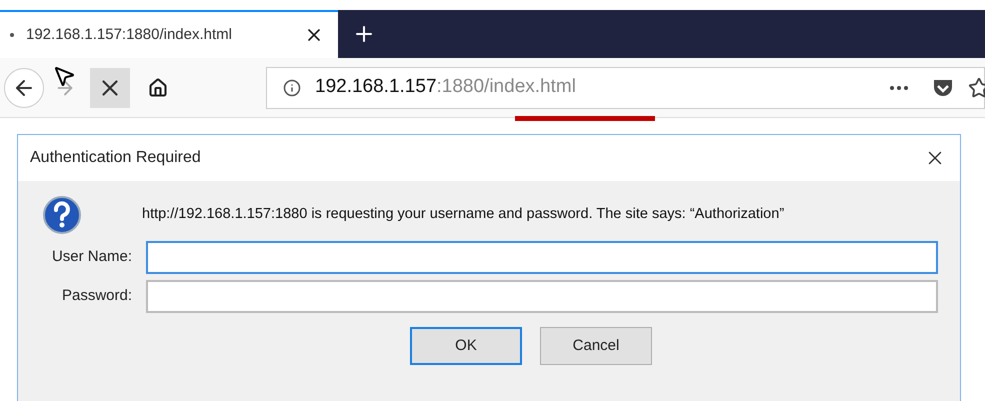 Image resolution: width=985 pixels, height=401 pixels. I want to click on dialog-message: http://192.168.1.157:1880 is requesting your username and password. The site says: “Authorization”, so click(463, 214).